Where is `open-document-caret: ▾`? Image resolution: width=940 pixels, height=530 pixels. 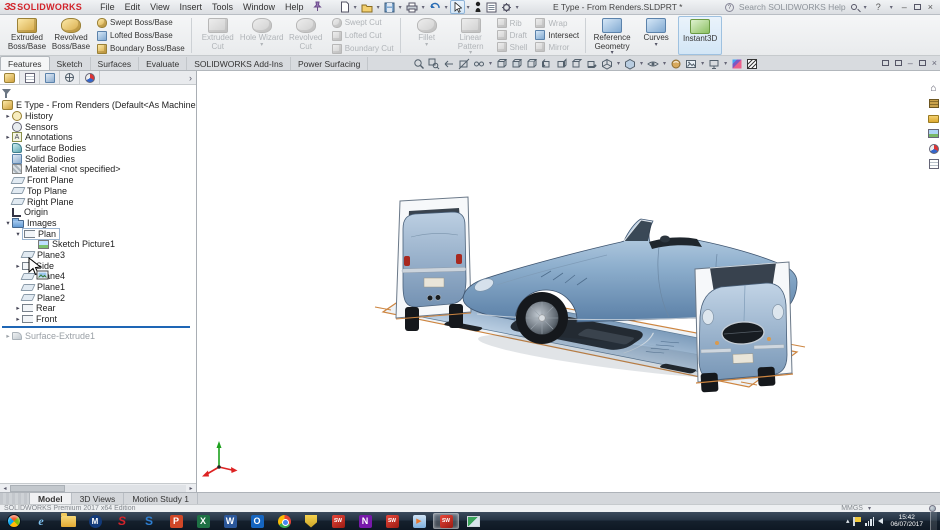 open-document-caret: ▾ is located at coordinates (378, 7).